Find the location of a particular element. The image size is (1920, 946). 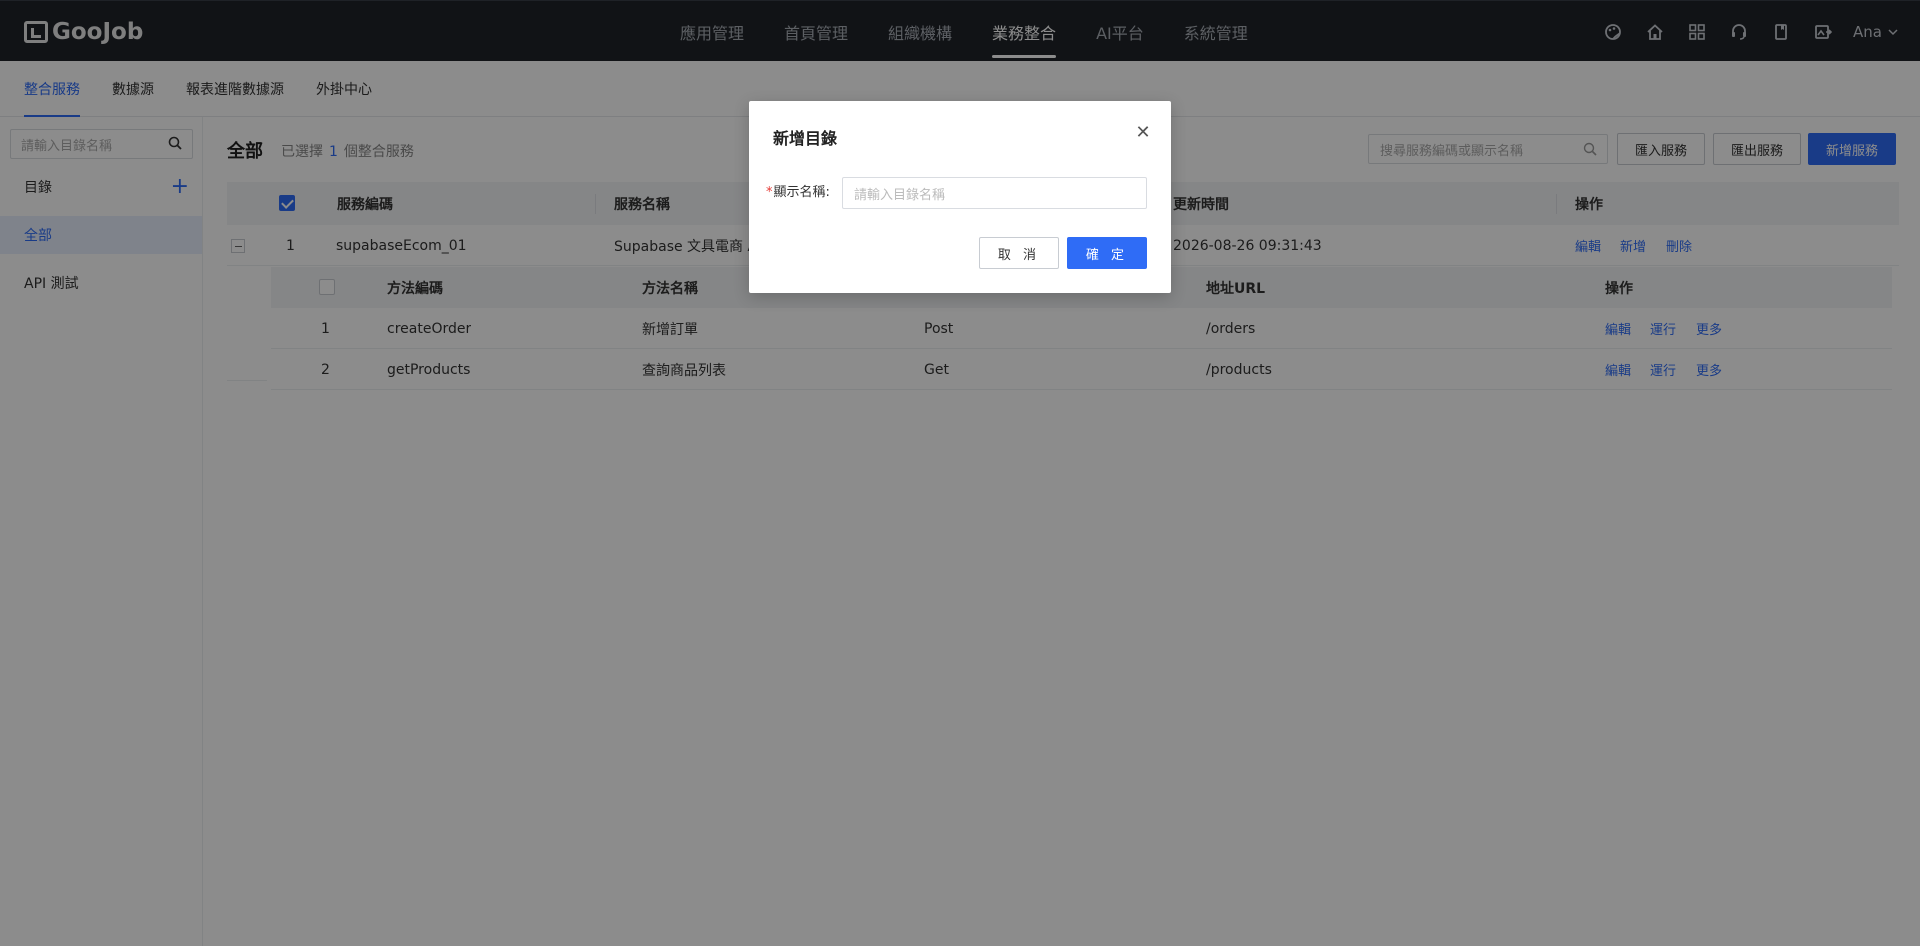

confirm-button: 確 定 is located at coordinates (1107, 253).